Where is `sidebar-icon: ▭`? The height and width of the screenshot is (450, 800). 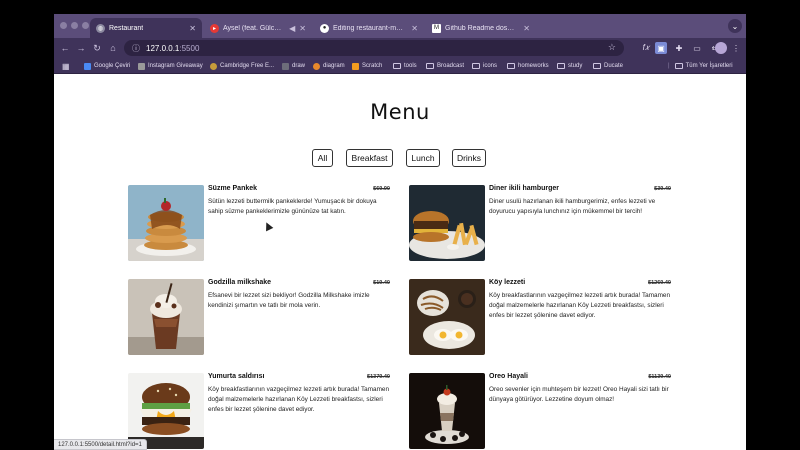
sidebar-icon: ▭ is located at coordinates (697, 48).